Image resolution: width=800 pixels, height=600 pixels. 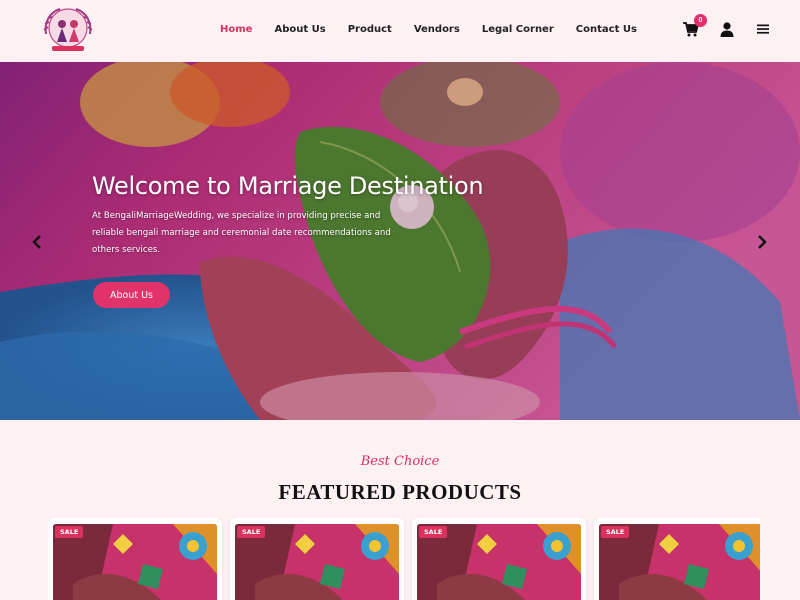 I want to click on nav-contact-us: Contact Us, so click(x=606, y=30).